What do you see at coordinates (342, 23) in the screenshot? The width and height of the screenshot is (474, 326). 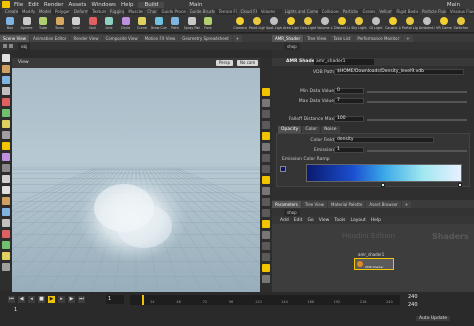 I see `shelf-tool-distant-light: Distant Light` at bounding box center [342, 23].